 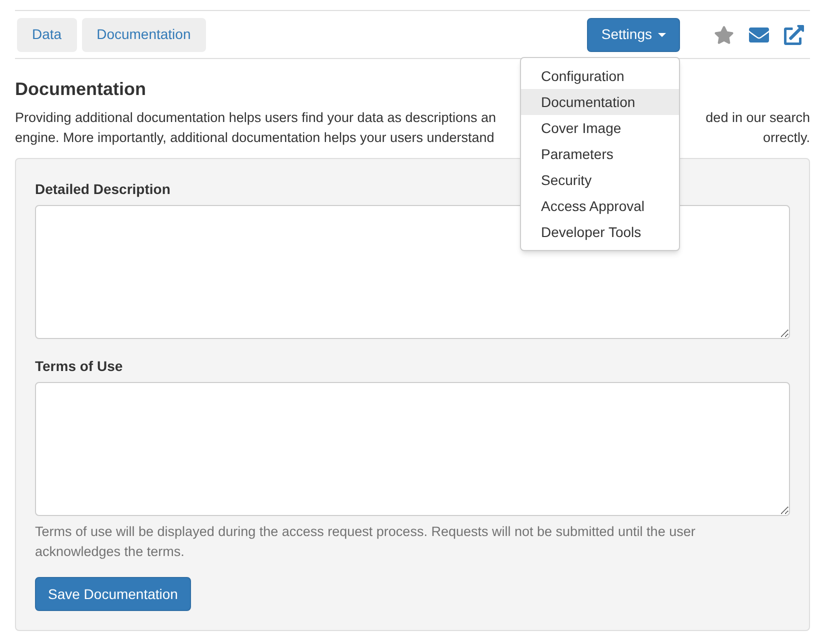 What do you see at coordinates (600, 232) in the screenshot?
I see `menu-item: Developer Tools` at bounding box center [600, 232].